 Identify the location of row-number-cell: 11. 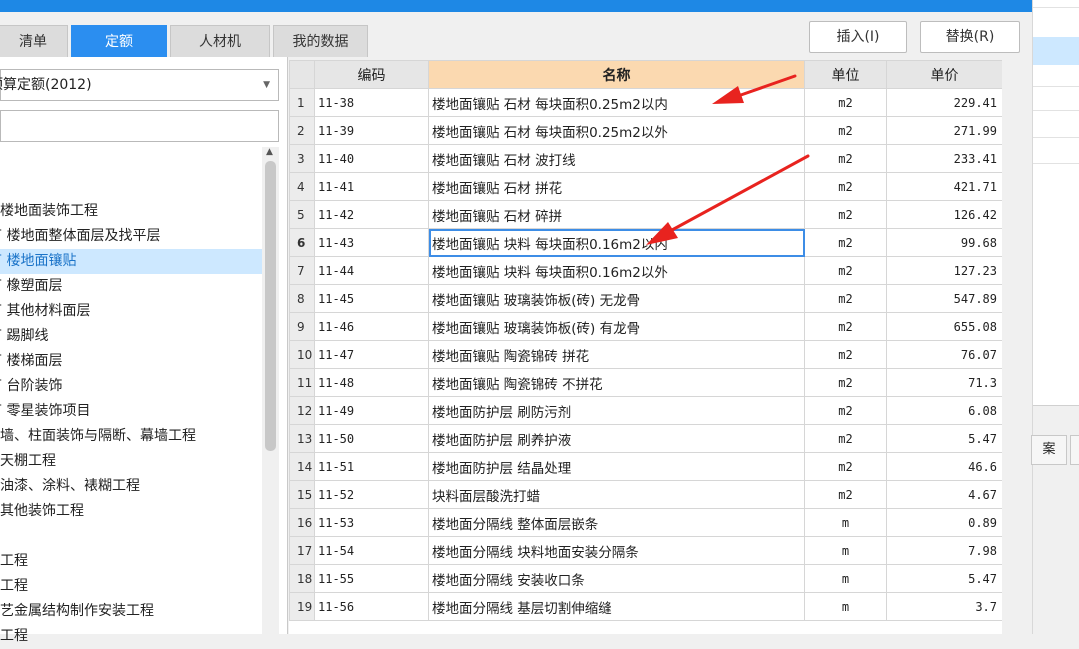
(302, 382).